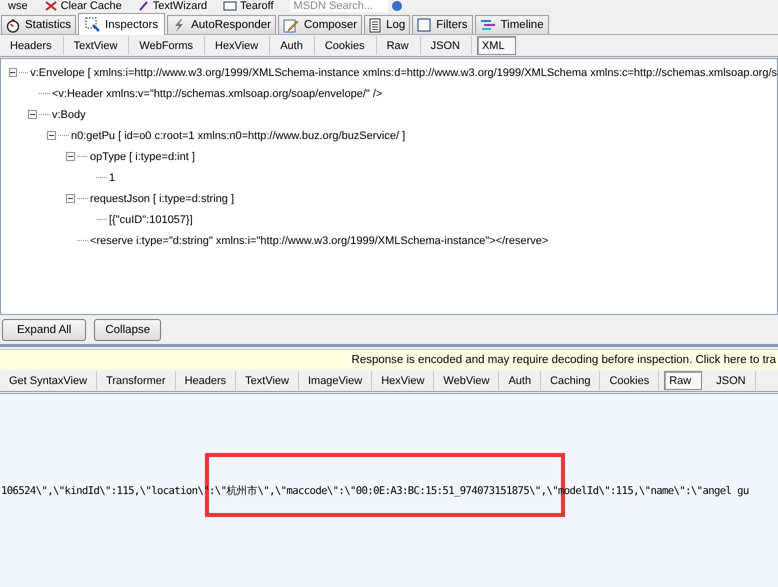 This screenshot has height=587, width=778. I want to click on tab: AutoResponder, so click(221, 24).